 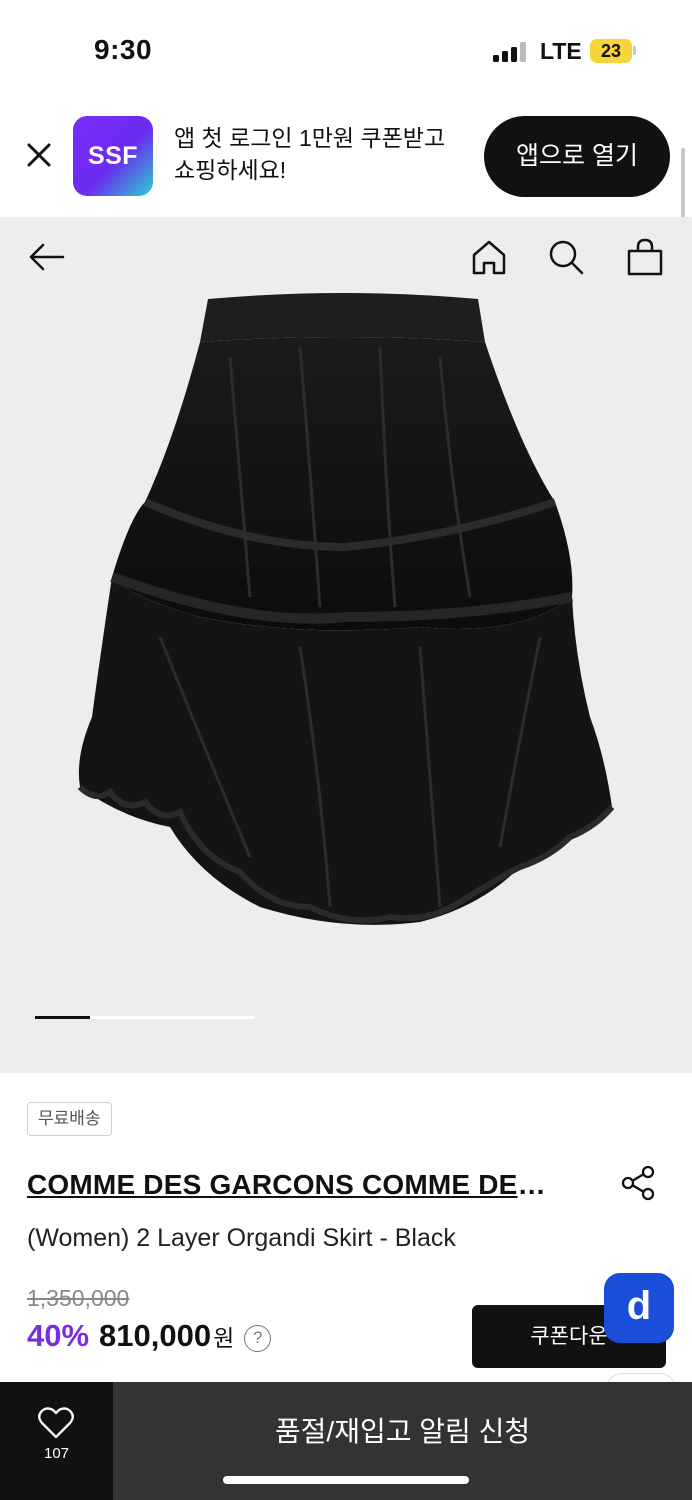 I want to click on brand-name-link: COMME DES GARCONS COMME DES GARCONS, so click(x=287, y=1185).